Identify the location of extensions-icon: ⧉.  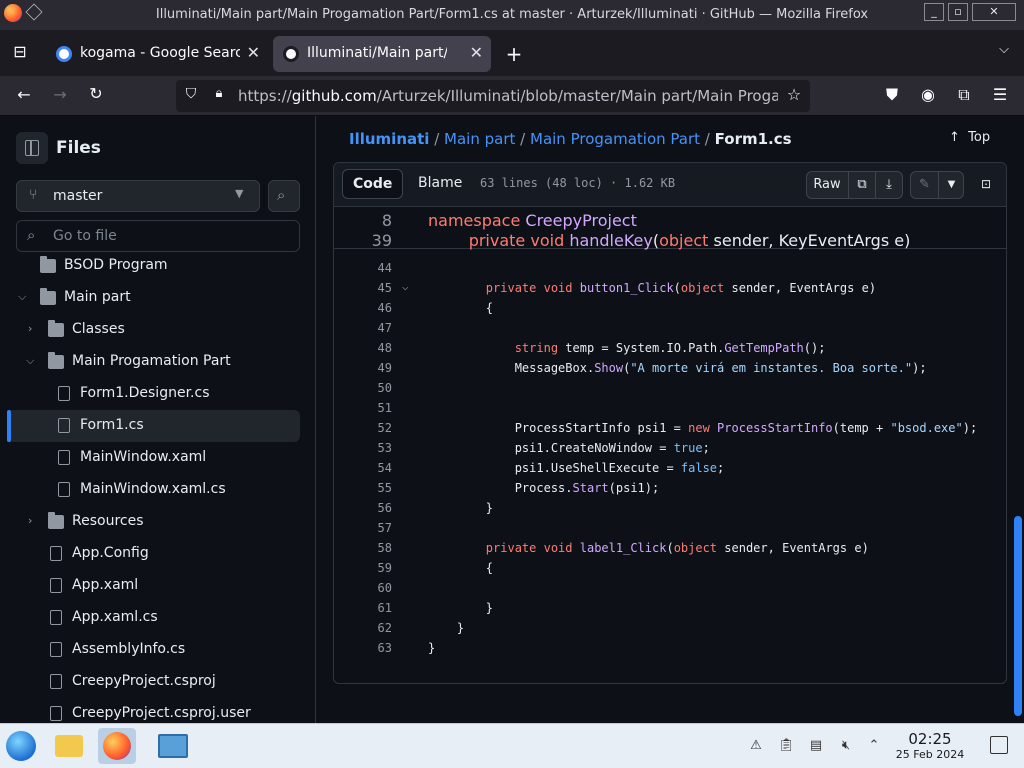
(964, 95).